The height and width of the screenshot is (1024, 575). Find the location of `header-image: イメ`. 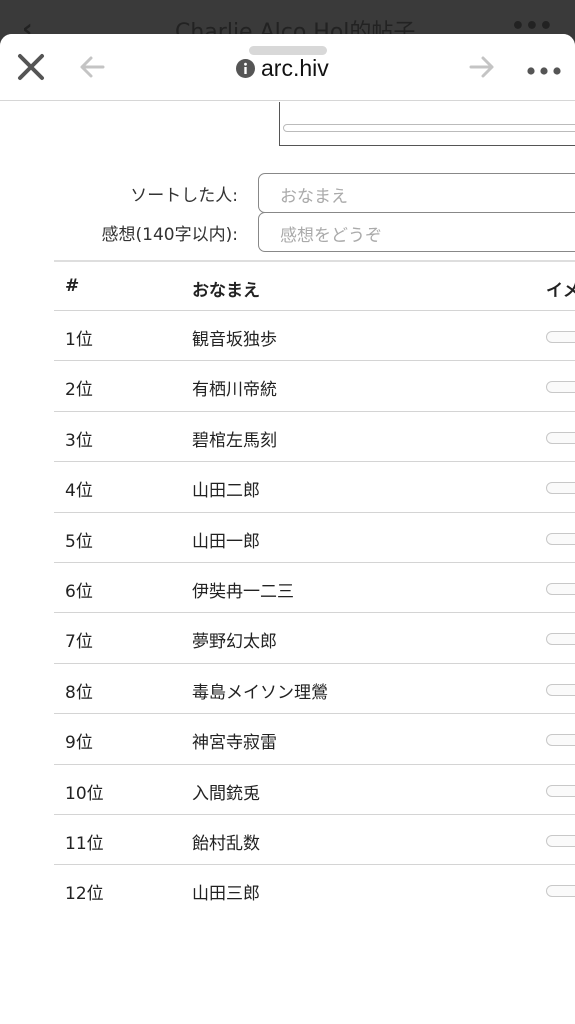

header-image: イメ is located at coordinates (560, 291).